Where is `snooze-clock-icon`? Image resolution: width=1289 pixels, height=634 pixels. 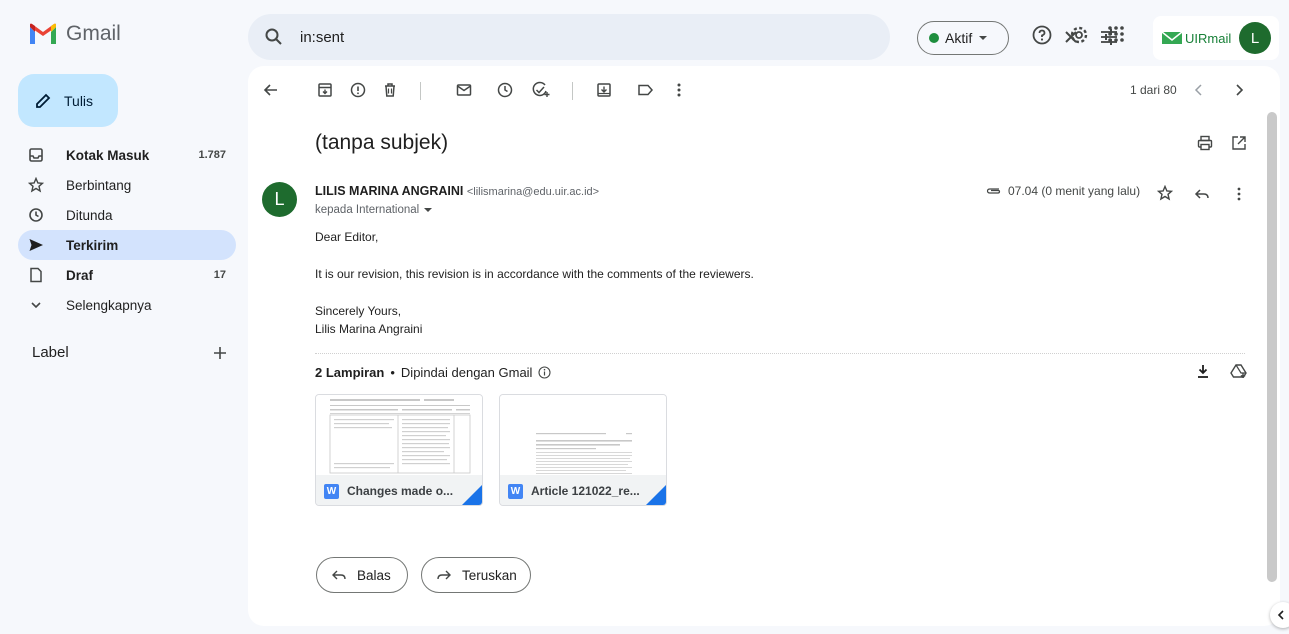
snooze-clock-icon is located at coordinates (505, 90).